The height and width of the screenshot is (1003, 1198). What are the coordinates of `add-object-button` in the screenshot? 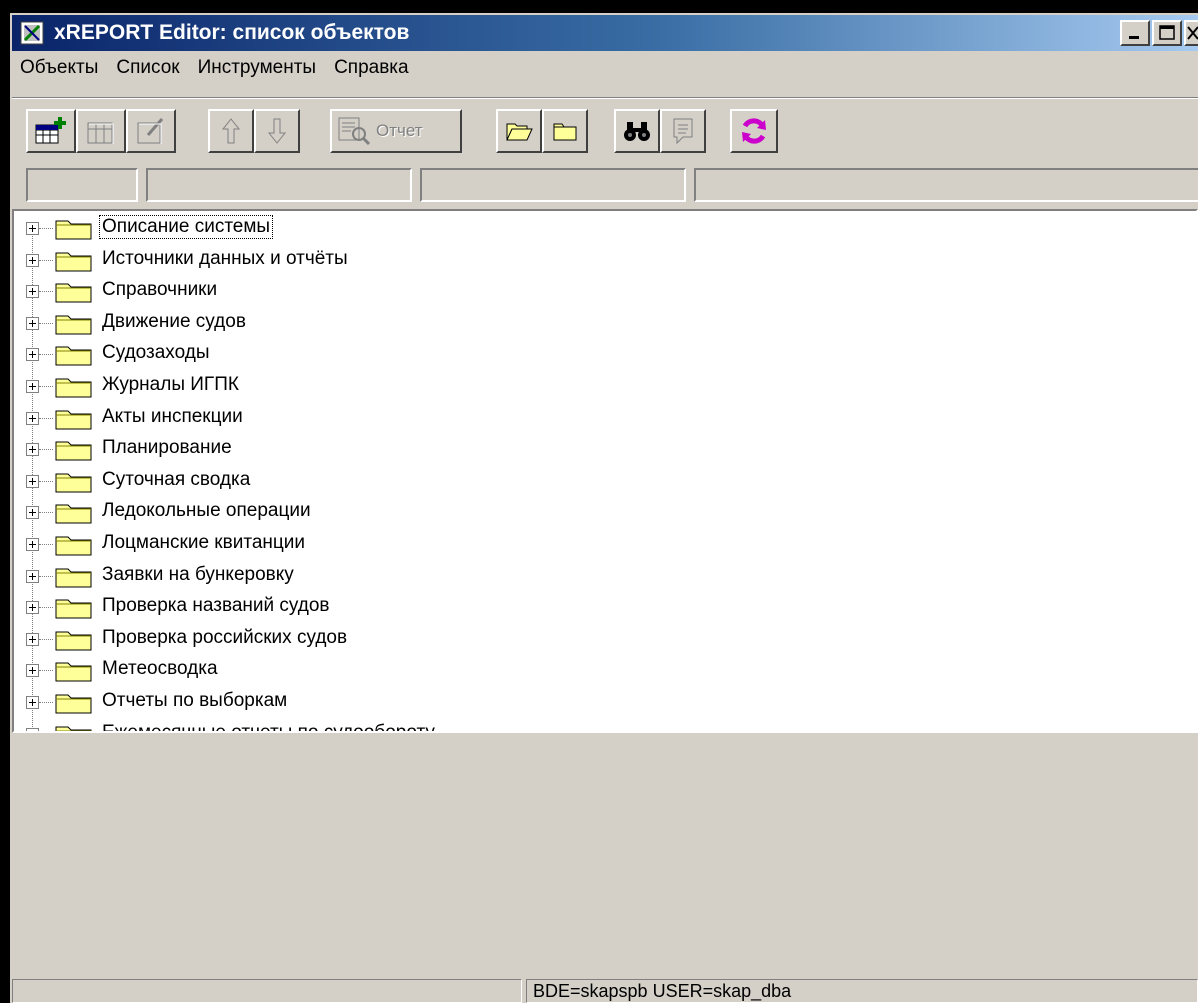 It's located at (51, 131).